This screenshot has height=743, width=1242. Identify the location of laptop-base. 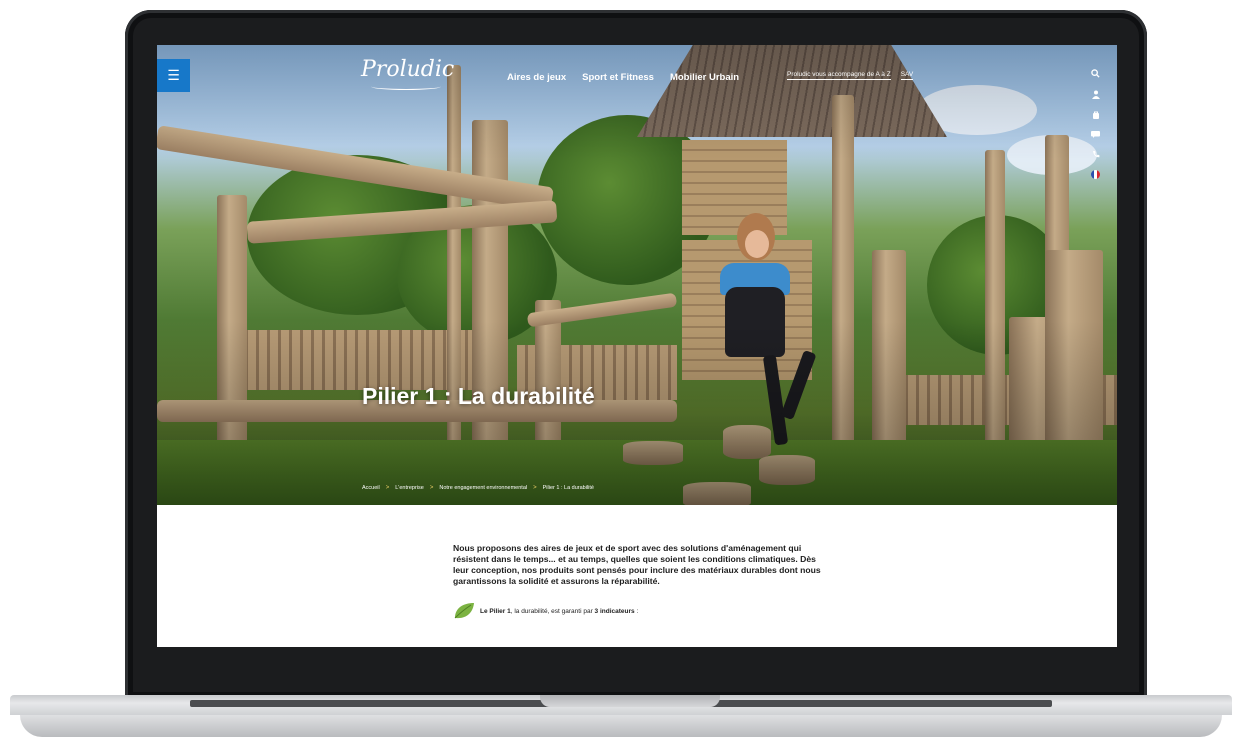
(621, 717).